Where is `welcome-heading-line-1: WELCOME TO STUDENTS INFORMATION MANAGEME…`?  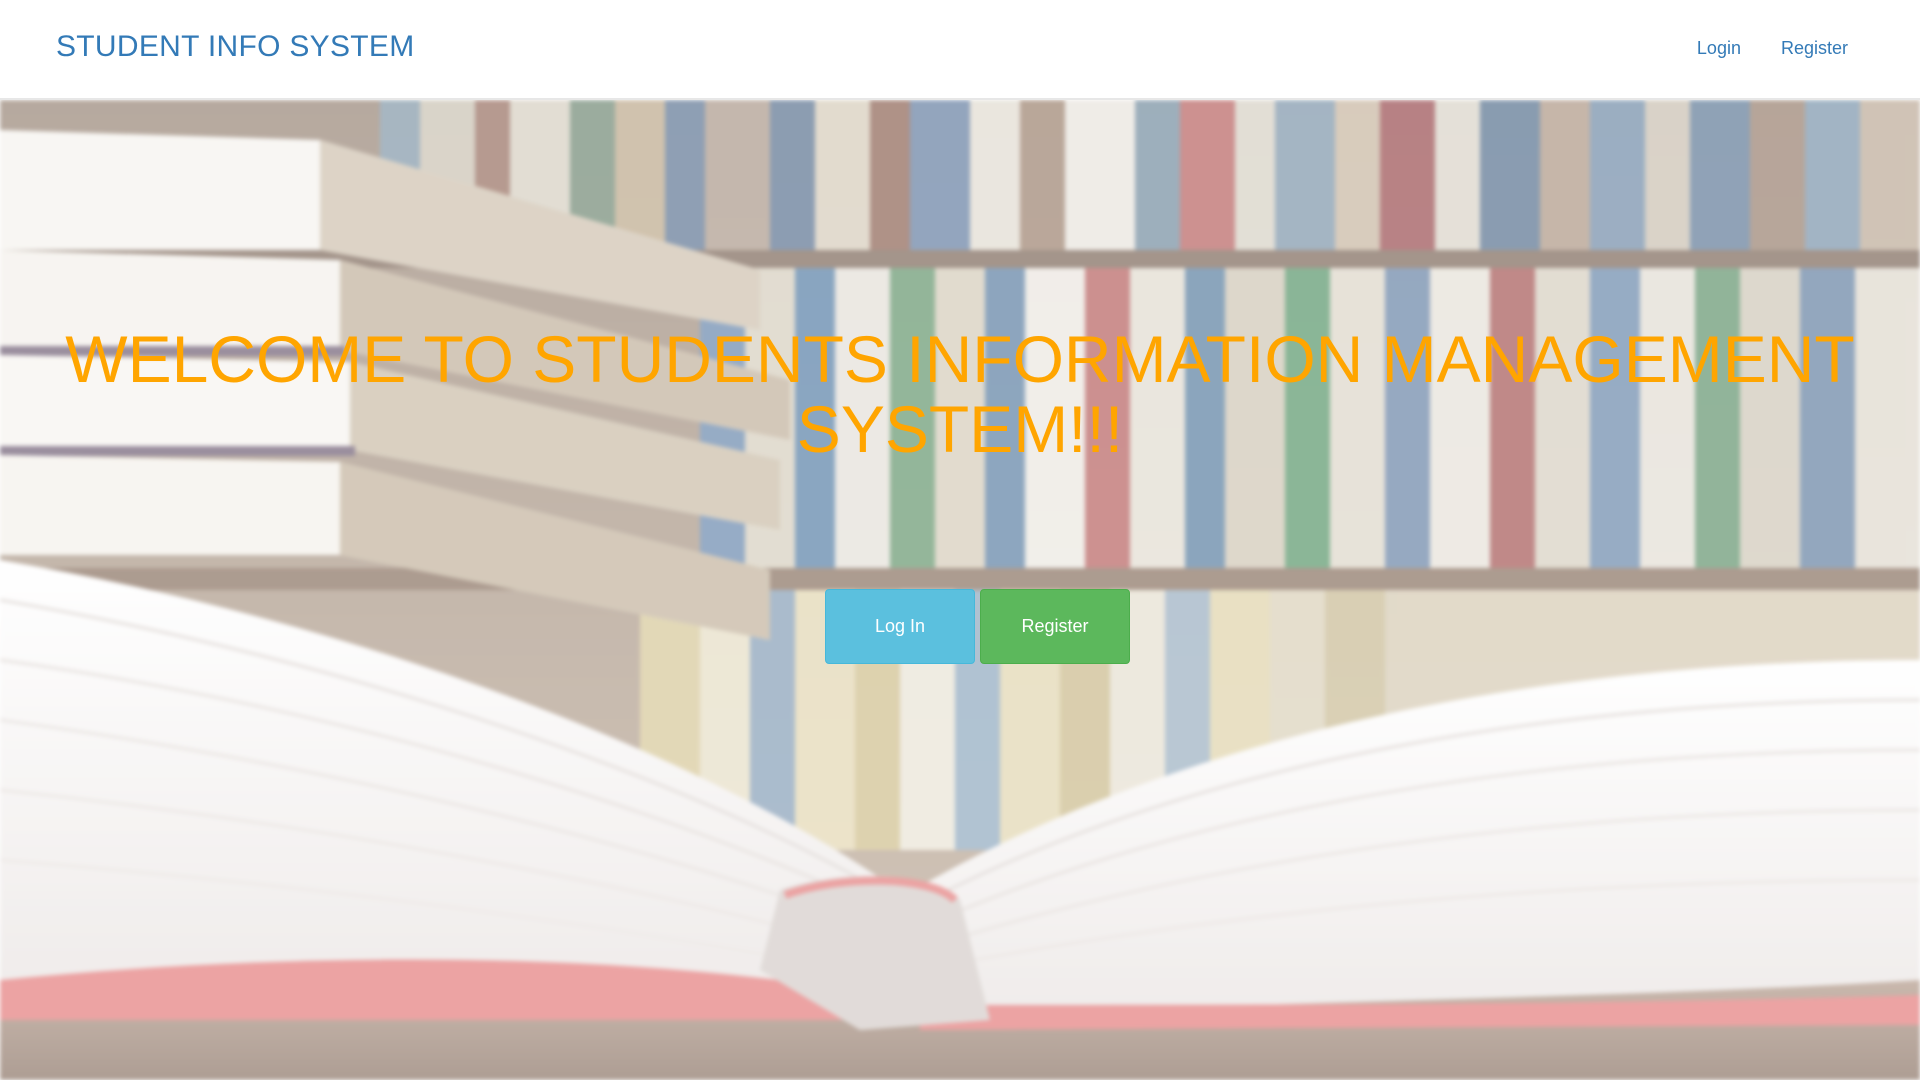
welcome-heading-line-1: WELCOME TO STUDENTS INFORMATION MANAGEME… is located at coordinates (960, 359).